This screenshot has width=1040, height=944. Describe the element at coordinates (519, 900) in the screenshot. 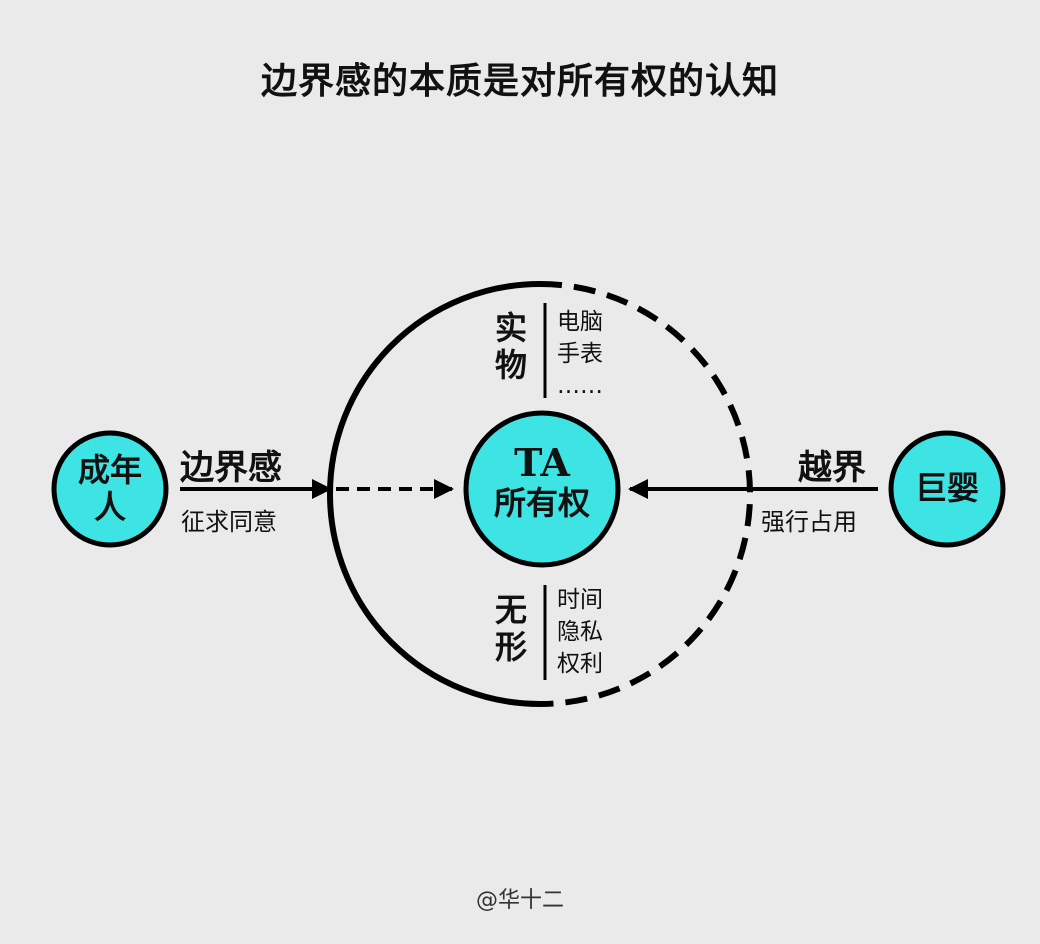

I see `watermark: @华十二` at that location.